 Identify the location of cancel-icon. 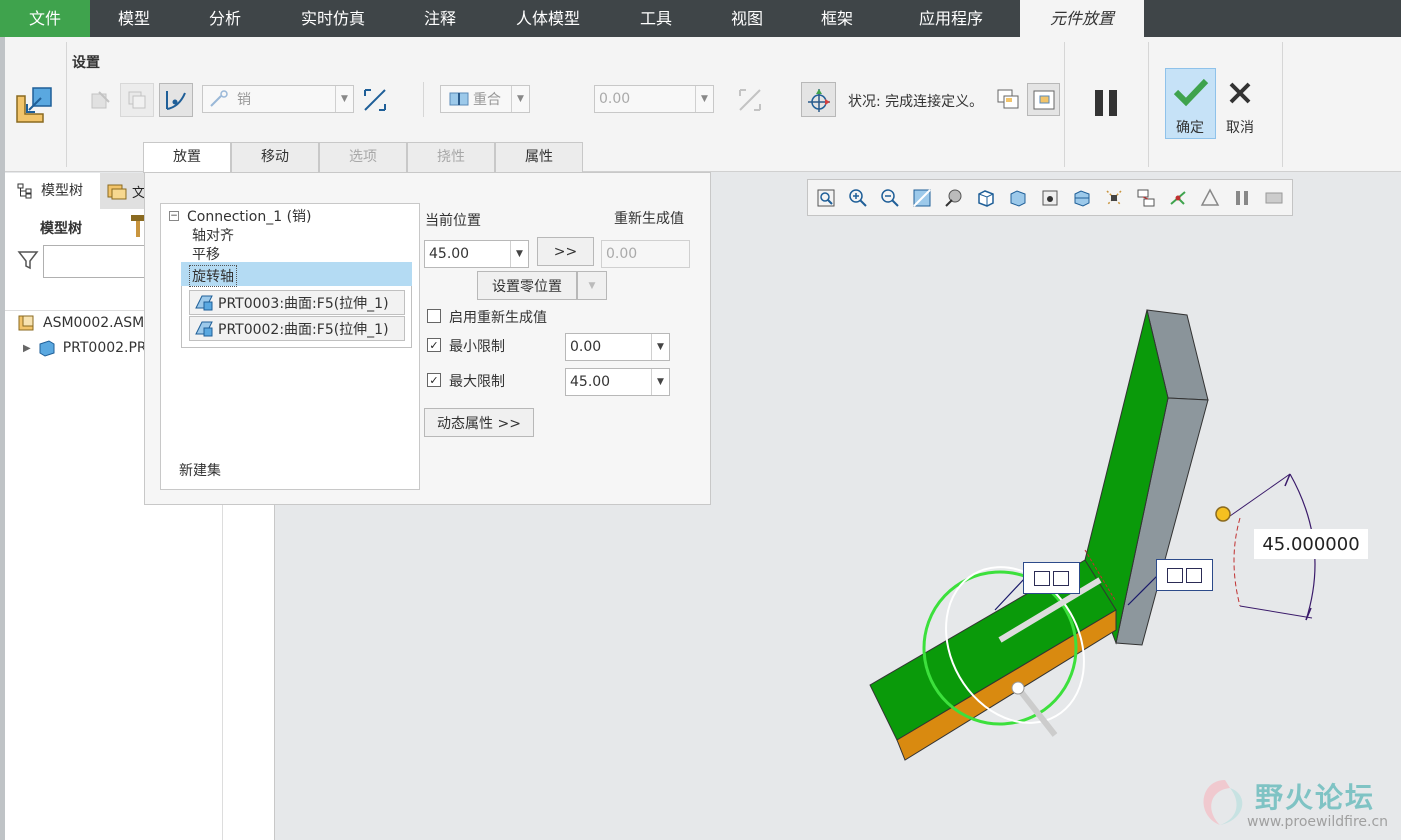
(1240, 93).